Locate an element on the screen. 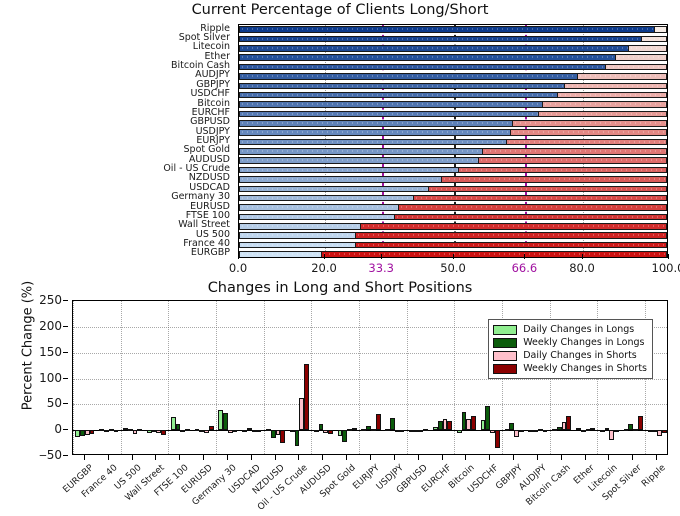  legend-label: Daily Changes in Longs is located at coordinates (579, 329).